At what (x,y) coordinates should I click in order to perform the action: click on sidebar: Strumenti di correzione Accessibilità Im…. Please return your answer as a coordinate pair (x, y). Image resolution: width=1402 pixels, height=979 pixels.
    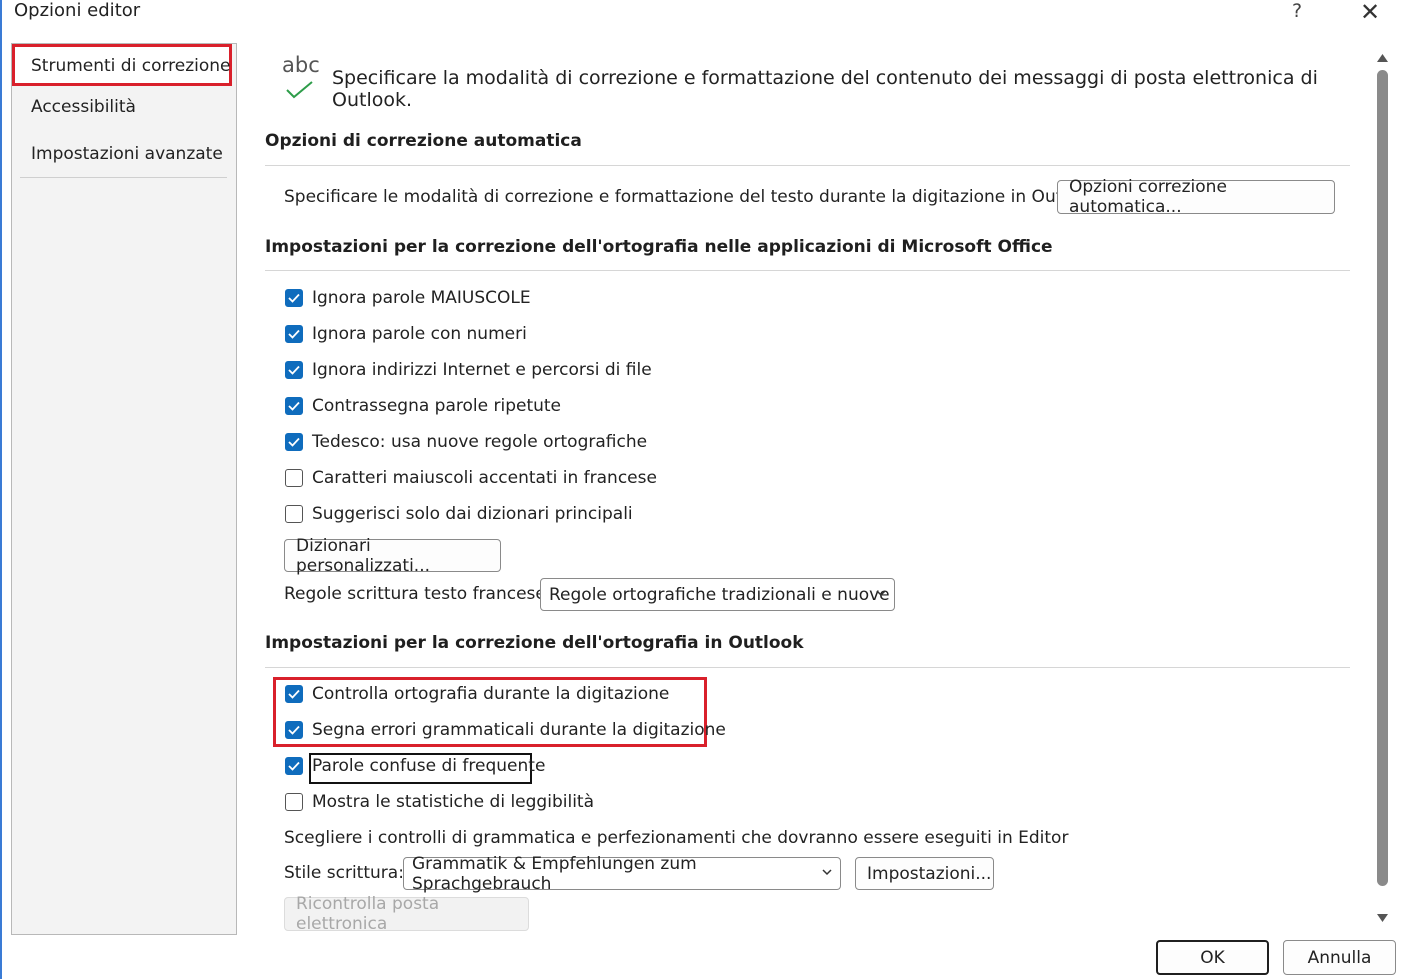
    Looking at the image, I should click on (124, 489).